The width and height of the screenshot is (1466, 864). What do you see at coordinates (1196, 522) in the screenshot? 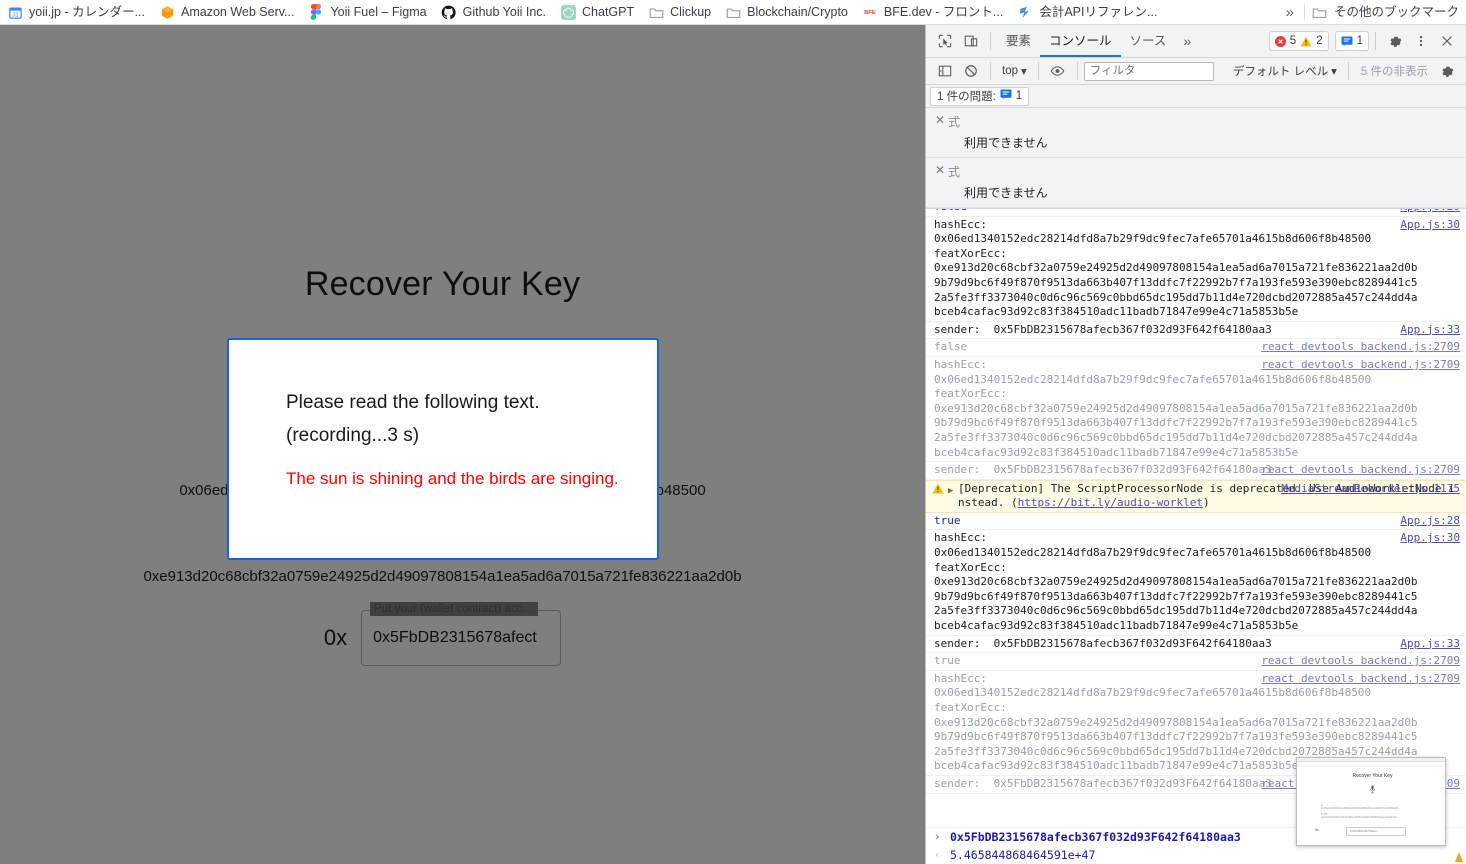
I see `console-log-message: true App.js:28` at bounding box center [1196, 522].